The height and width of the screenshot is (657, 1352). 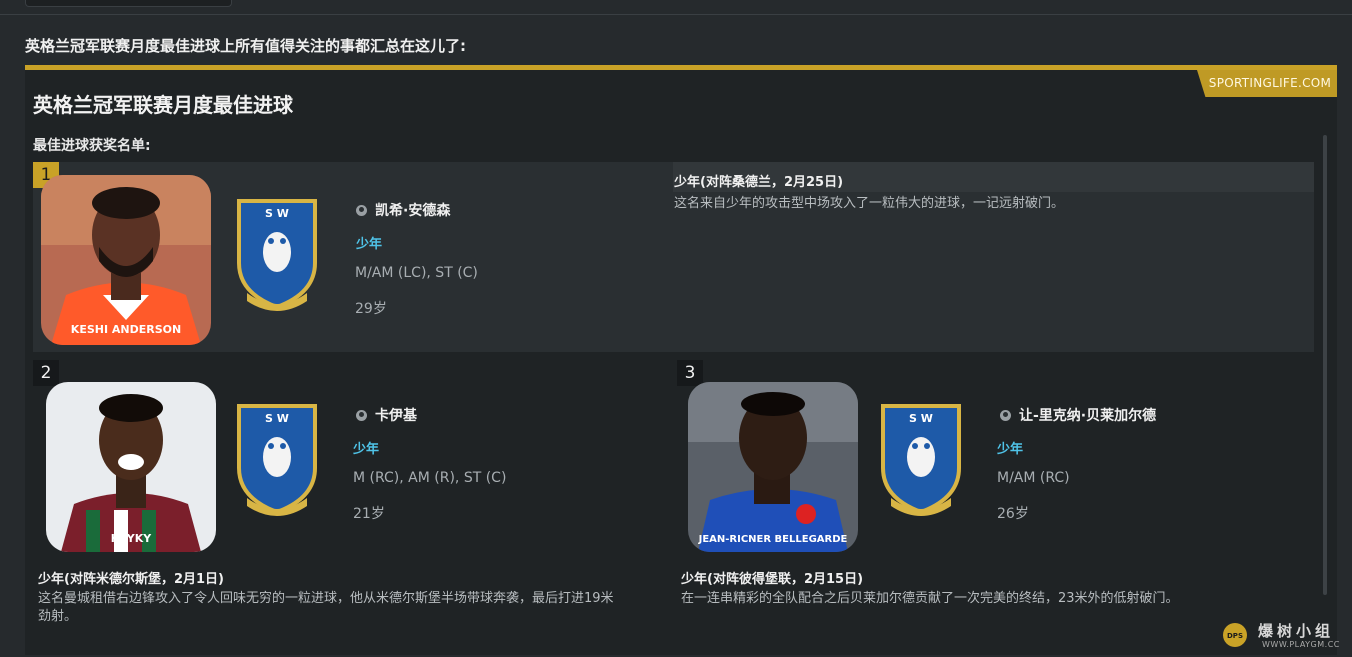 I want to click on club-crest-2: S W, so click(x=277, y=461).